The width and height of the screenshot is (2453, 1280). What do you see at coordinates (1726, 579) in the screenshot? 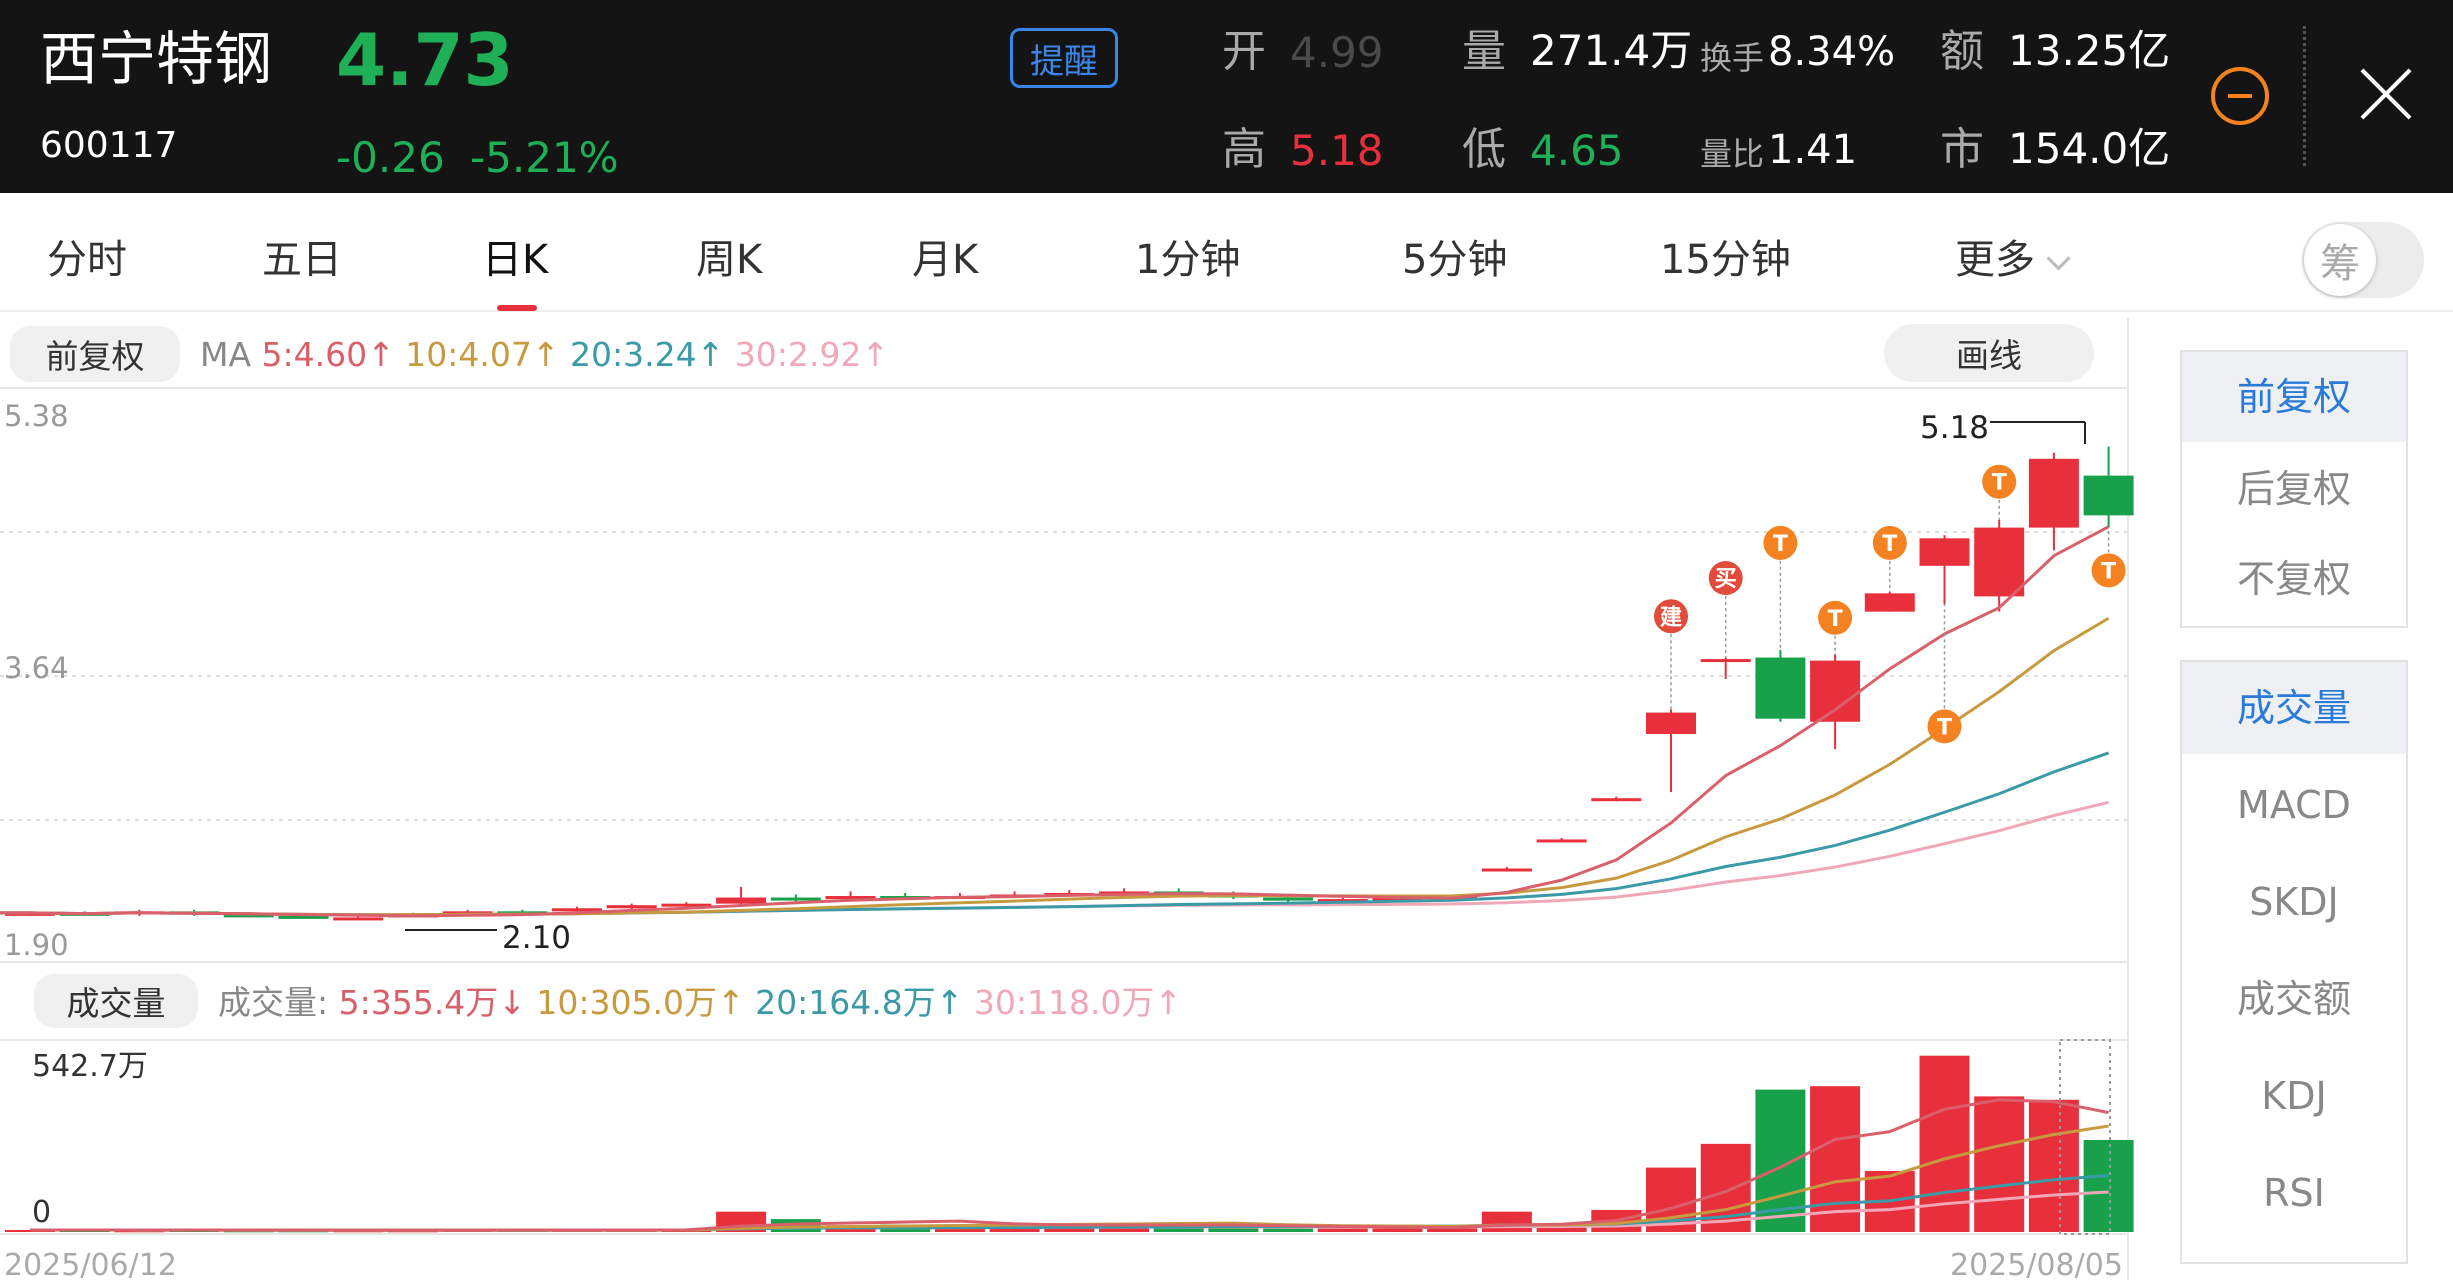
I see `trade-tag-label: 买` at bounding box center [1726, 579].